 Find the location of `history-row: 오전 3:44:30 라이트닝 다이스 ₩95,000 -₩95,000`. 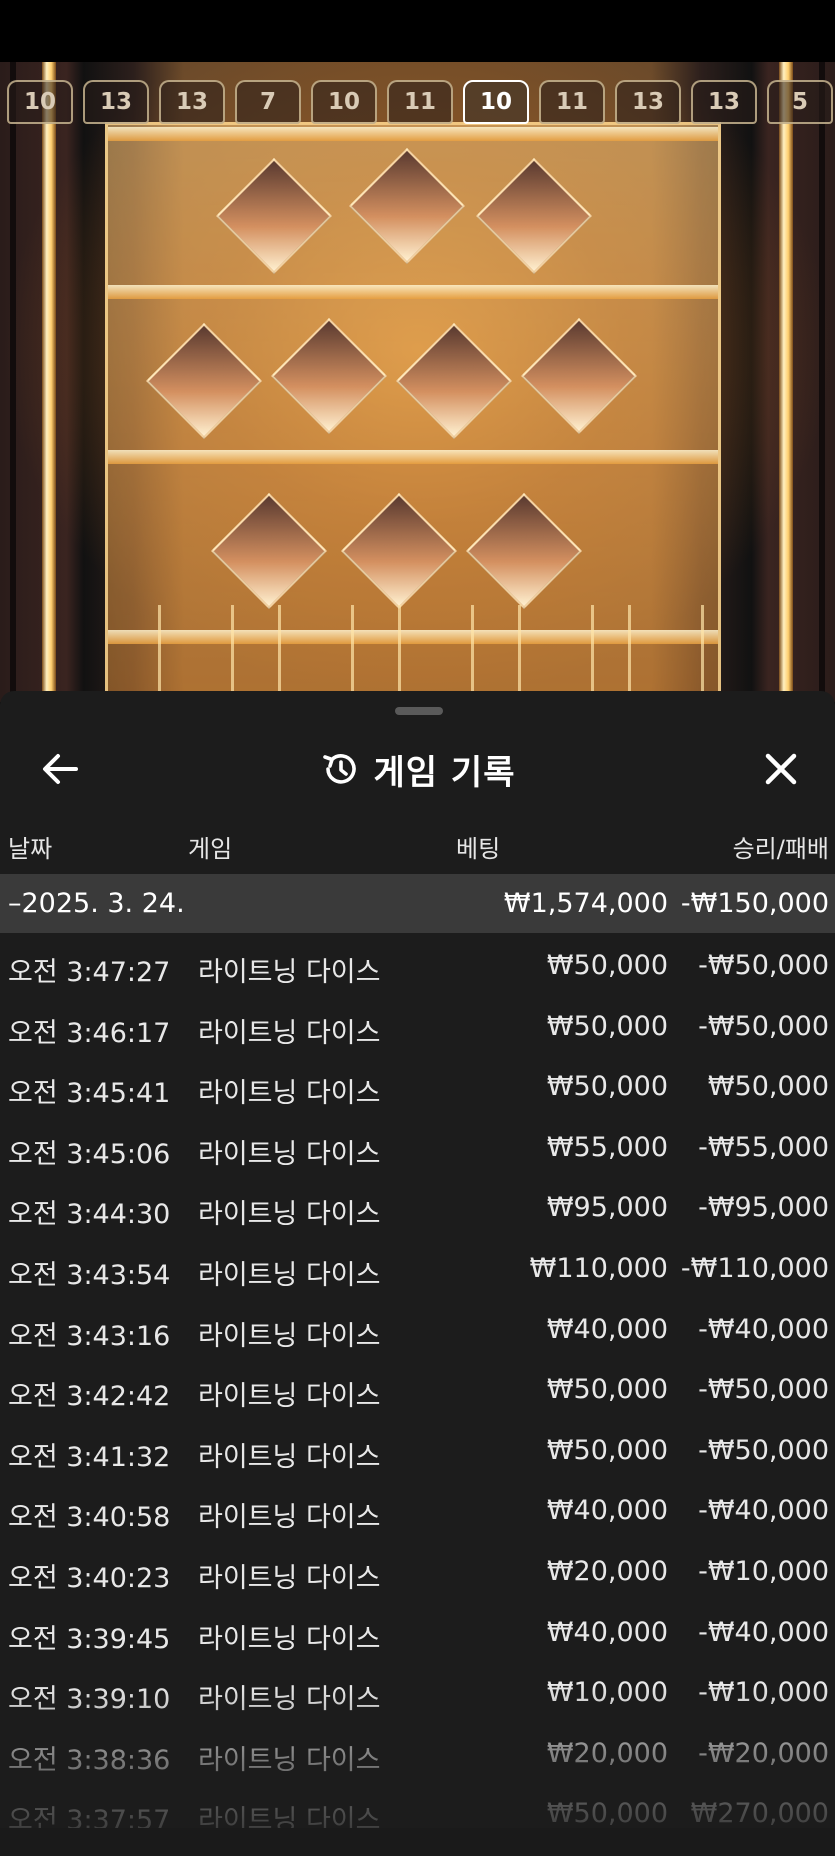

history-row: 오전 3:44:30 라이트닝 다이스 ₩95,000 -₩95,000 is located at coordinates (417, 1208).